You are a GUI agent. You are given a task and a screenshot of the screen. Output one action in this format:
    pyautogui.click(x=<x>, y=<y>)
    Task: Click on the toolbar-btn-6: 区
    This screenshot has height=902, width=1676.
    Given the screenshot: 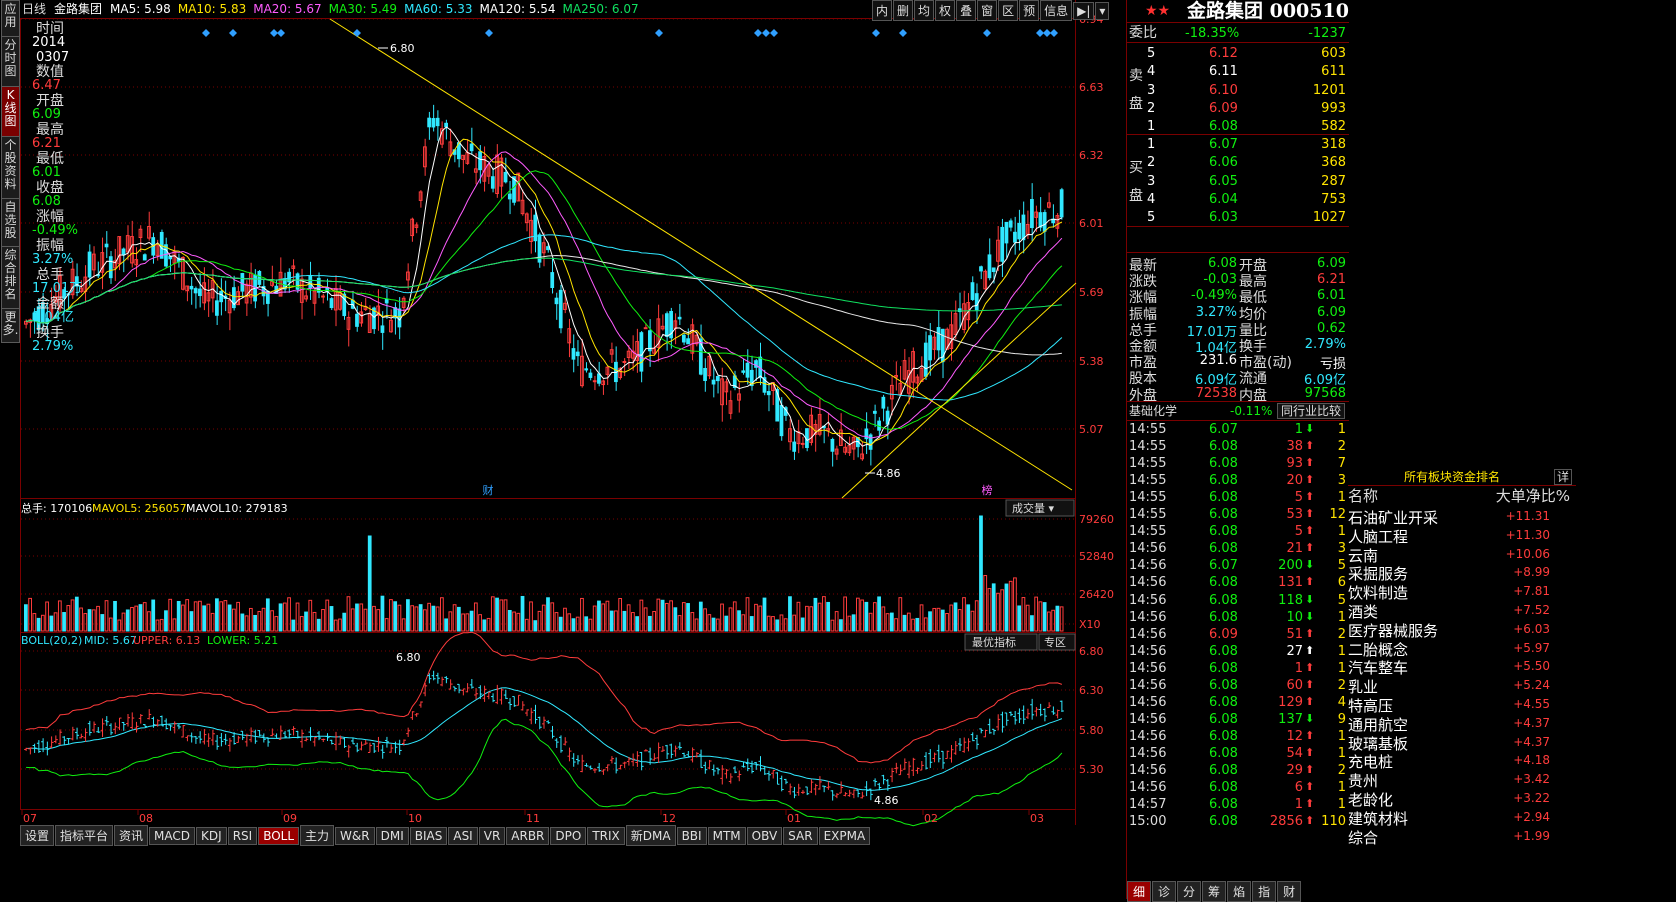 What is the action you would take?
    pyautogui.click(x=1008, y=10)
    